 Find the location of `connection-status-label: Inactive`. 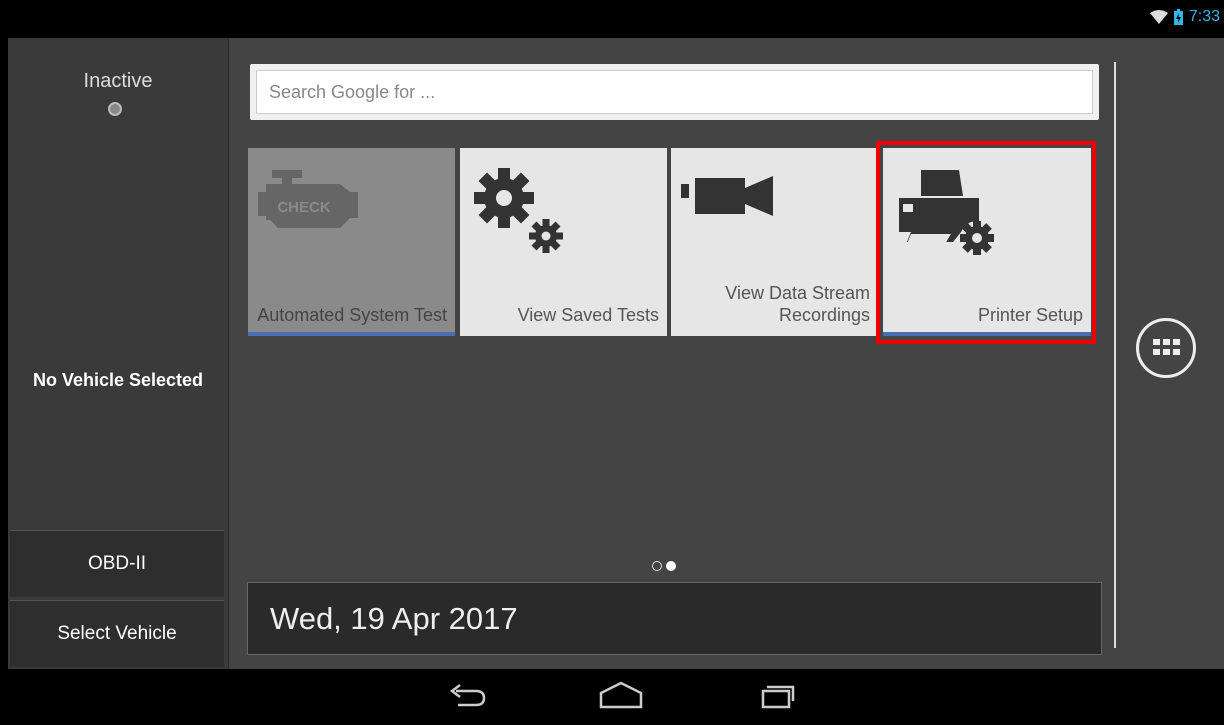

connection-status-label: Inactive is located at coordinates (118, 81).